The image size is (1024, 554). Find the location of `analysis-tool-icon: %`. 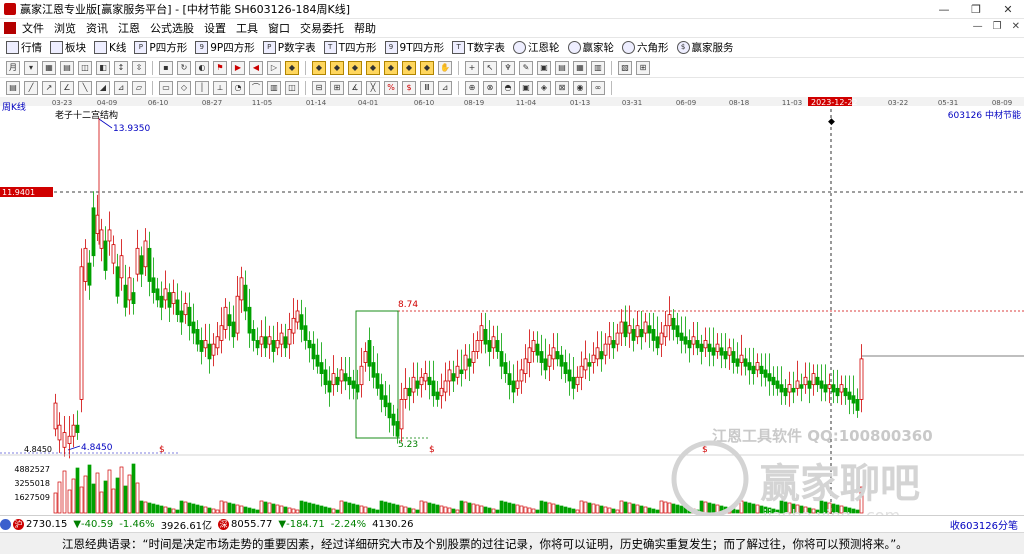

analysis-tool-icon: % is located at coordinates (391, 87).